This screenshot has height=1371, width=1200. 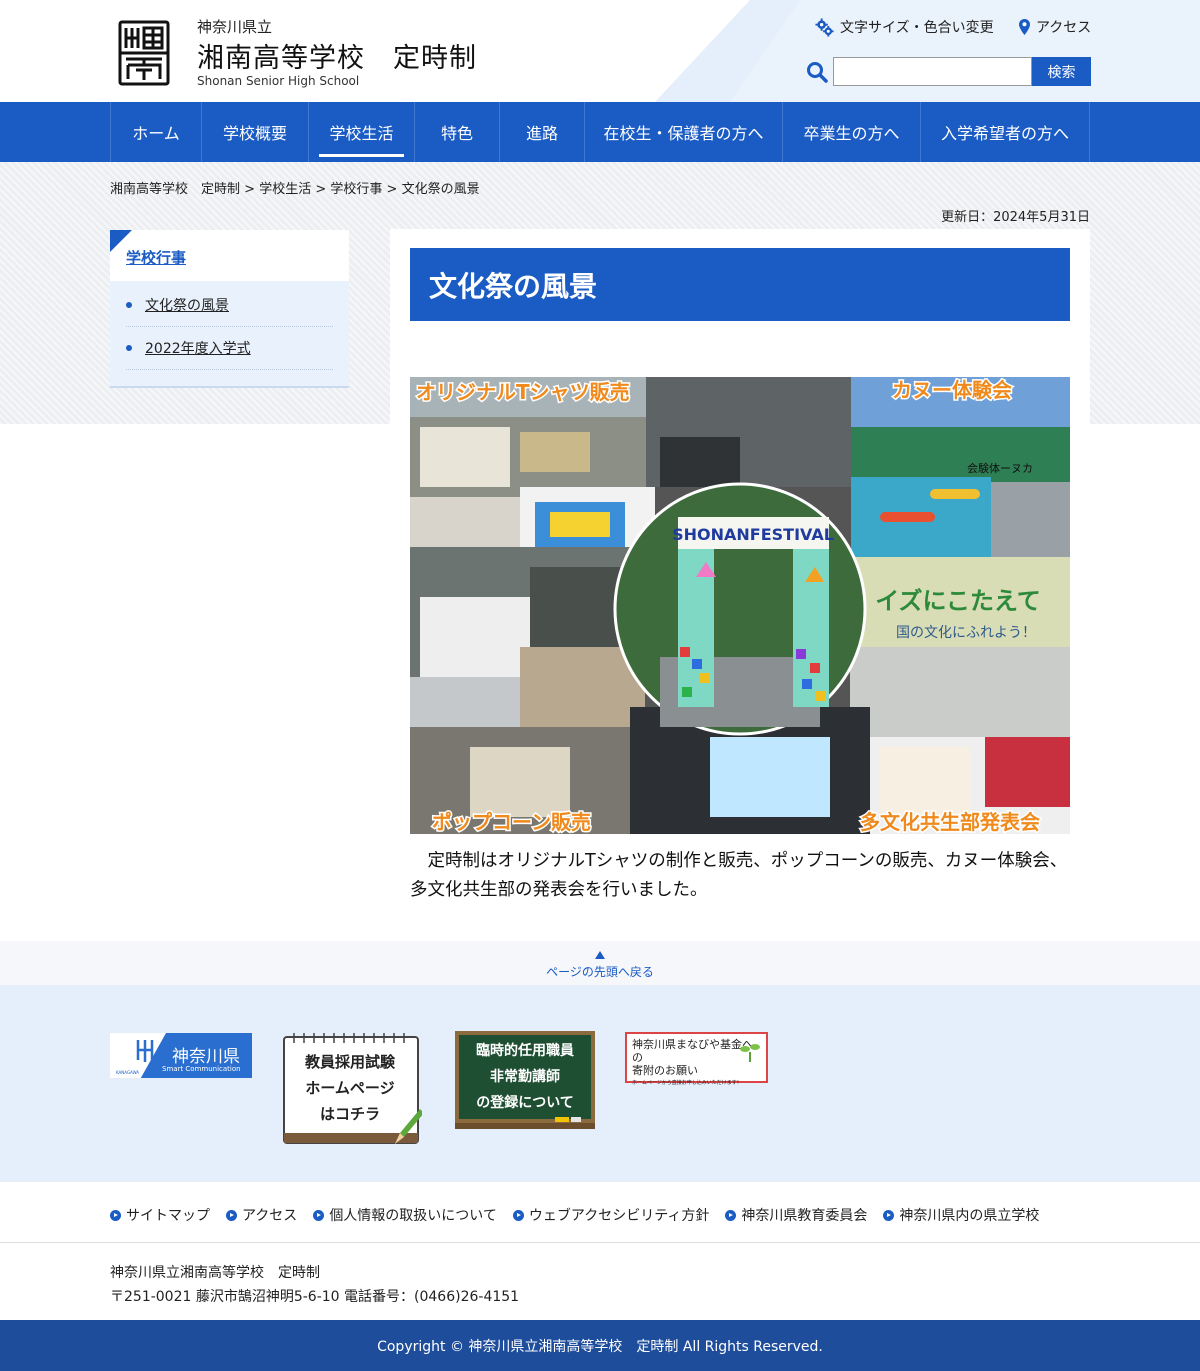 What do you see at coordinates (511, 822) in the screenshot?
I see `collage-label-popcorn: ポップコーン販売` at bounding box center [511, 822].